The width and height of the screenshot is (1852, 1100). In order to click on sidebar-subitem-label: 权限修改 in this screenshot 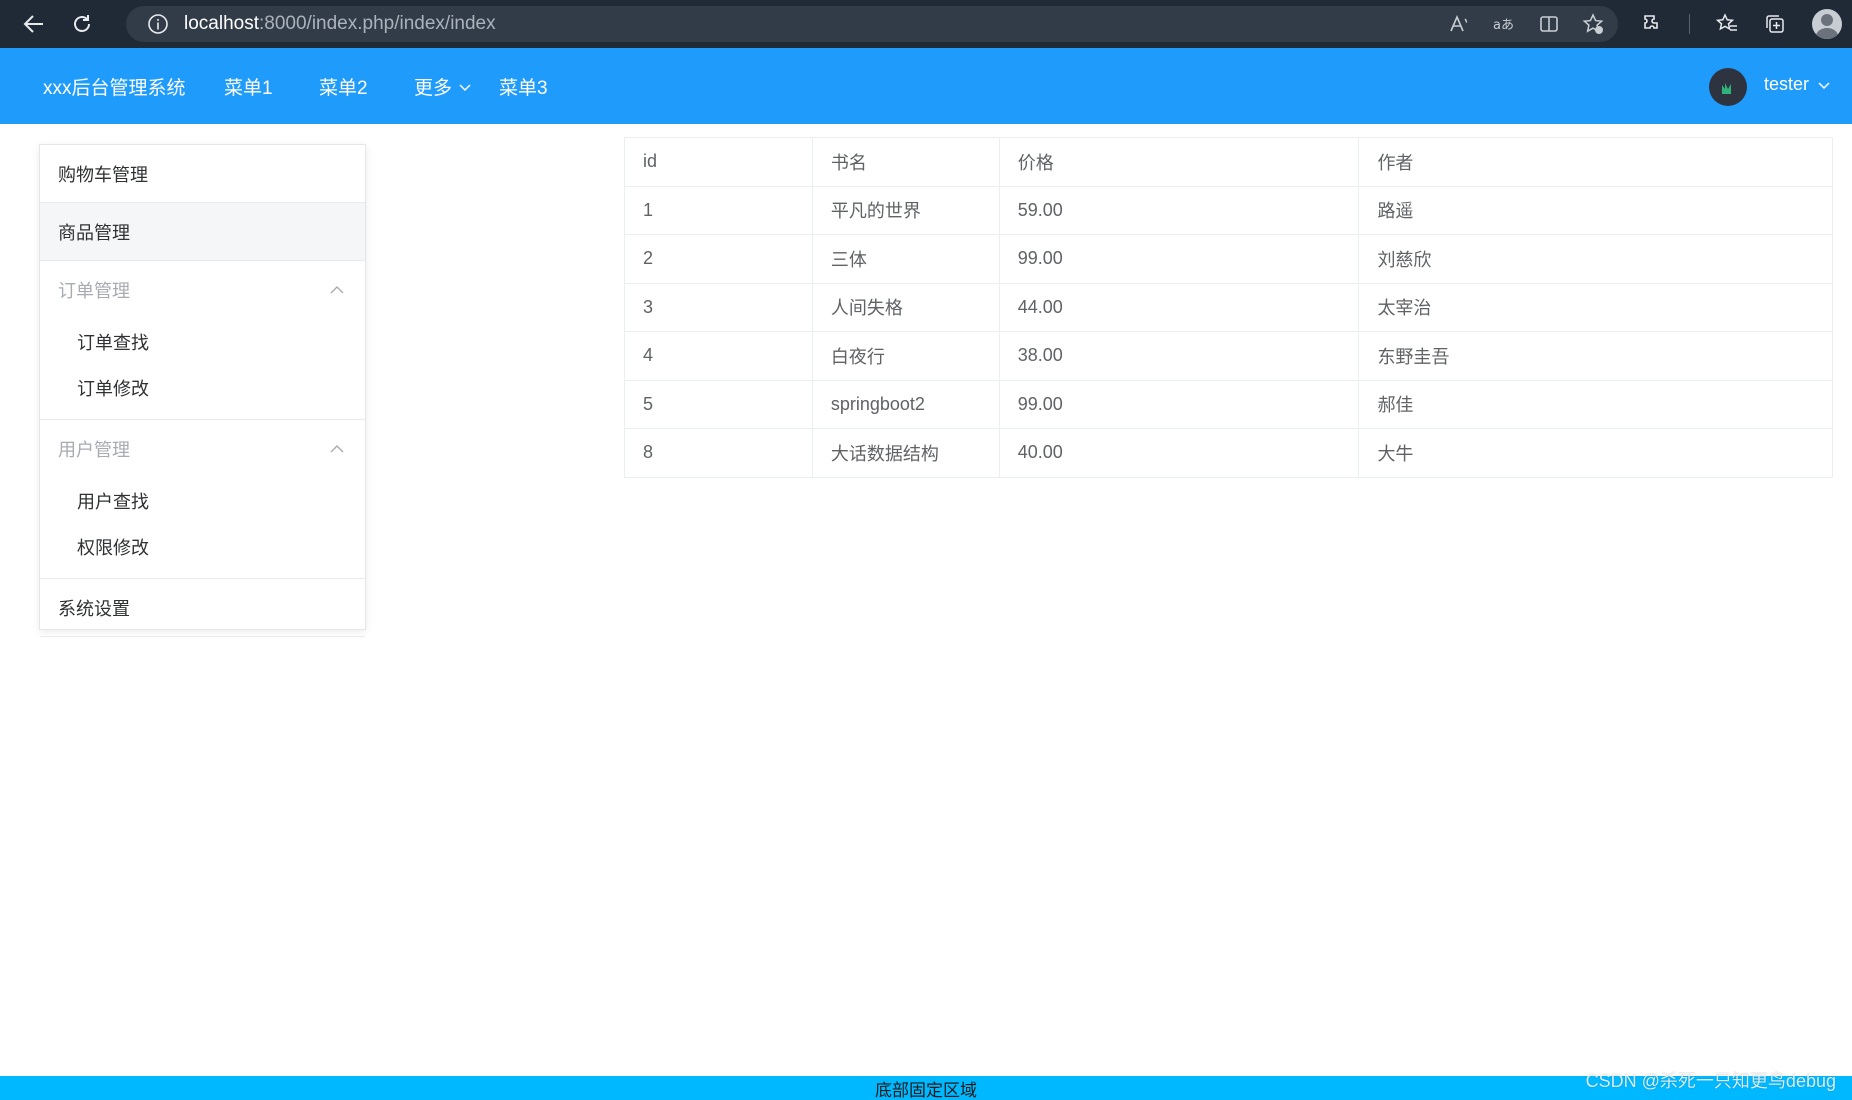, I will do `click(113, 548)`.